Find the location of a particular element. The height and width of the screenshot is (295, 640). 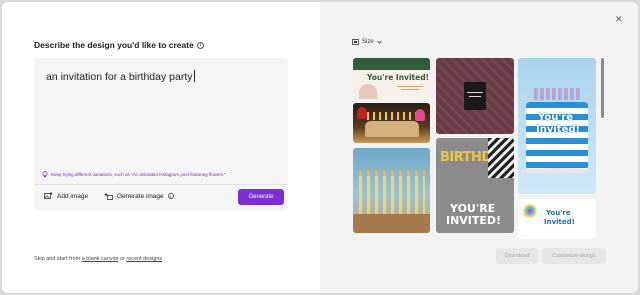

size-dropdown: Size is located at coordinates (367, 42).